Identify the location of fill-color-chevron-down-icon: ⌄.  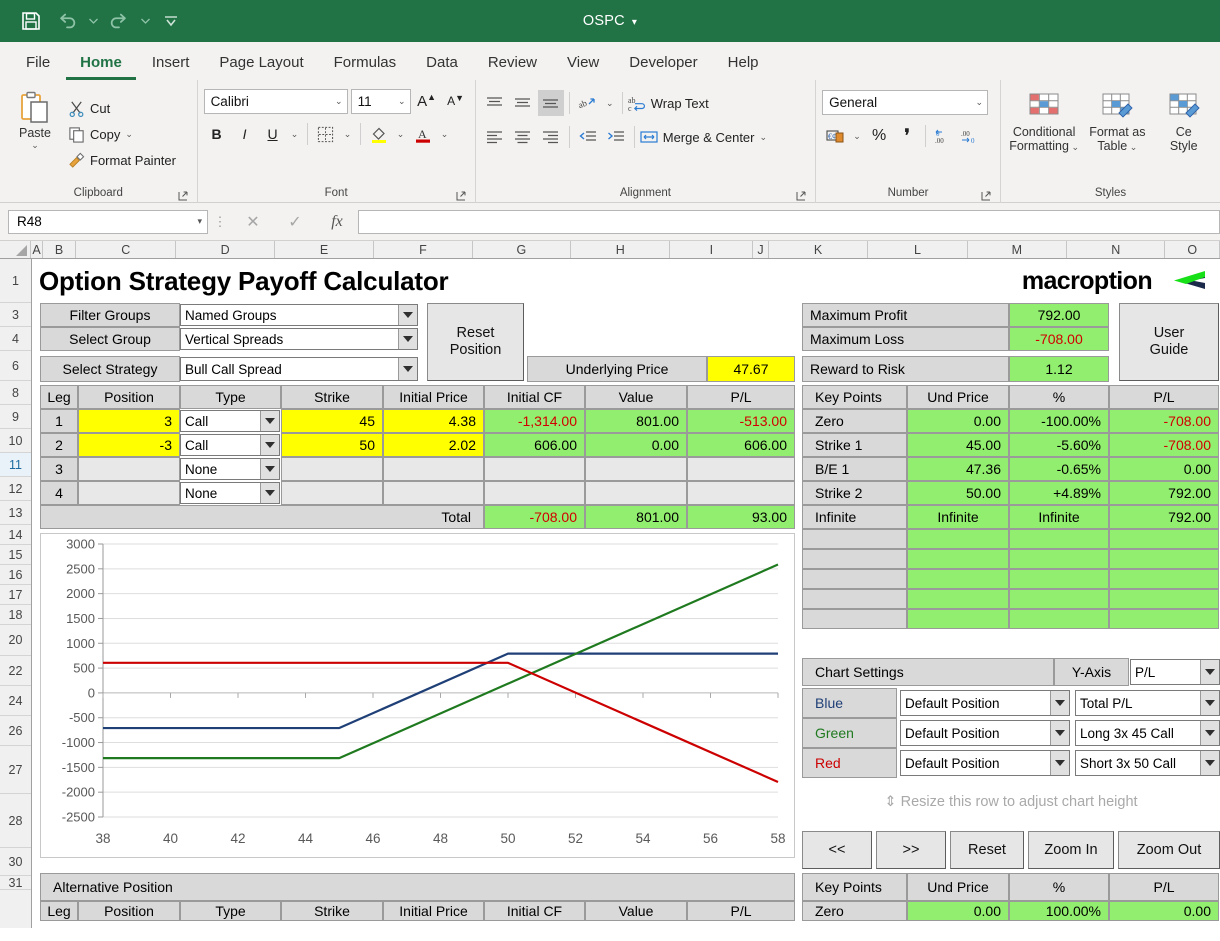
(401, 134).